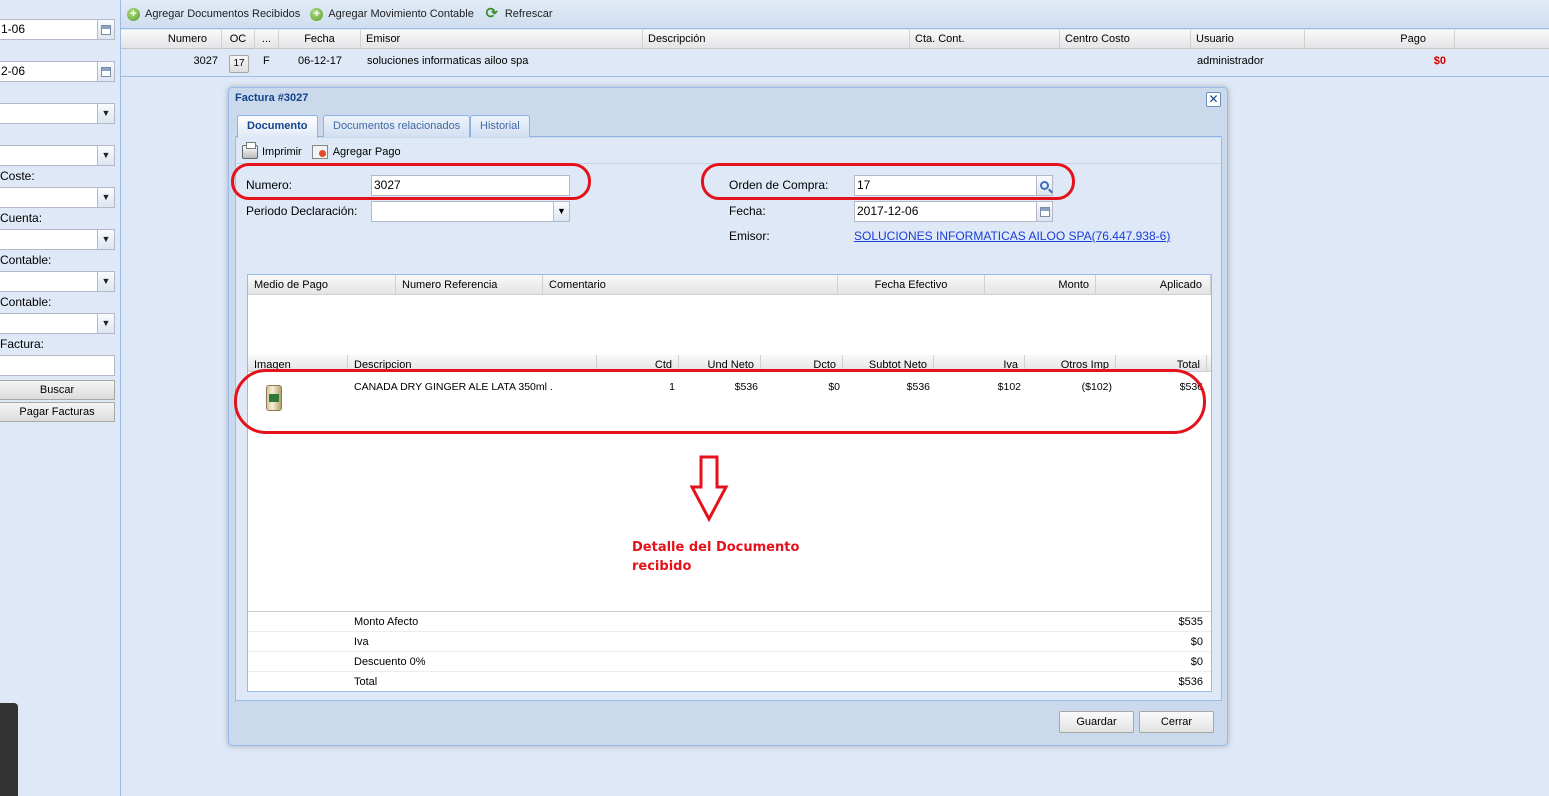  What do you see at coordinates (492, 13) in the screenshot?
I see `refresh-icon: ⟳` at bounding box center [492, 13].